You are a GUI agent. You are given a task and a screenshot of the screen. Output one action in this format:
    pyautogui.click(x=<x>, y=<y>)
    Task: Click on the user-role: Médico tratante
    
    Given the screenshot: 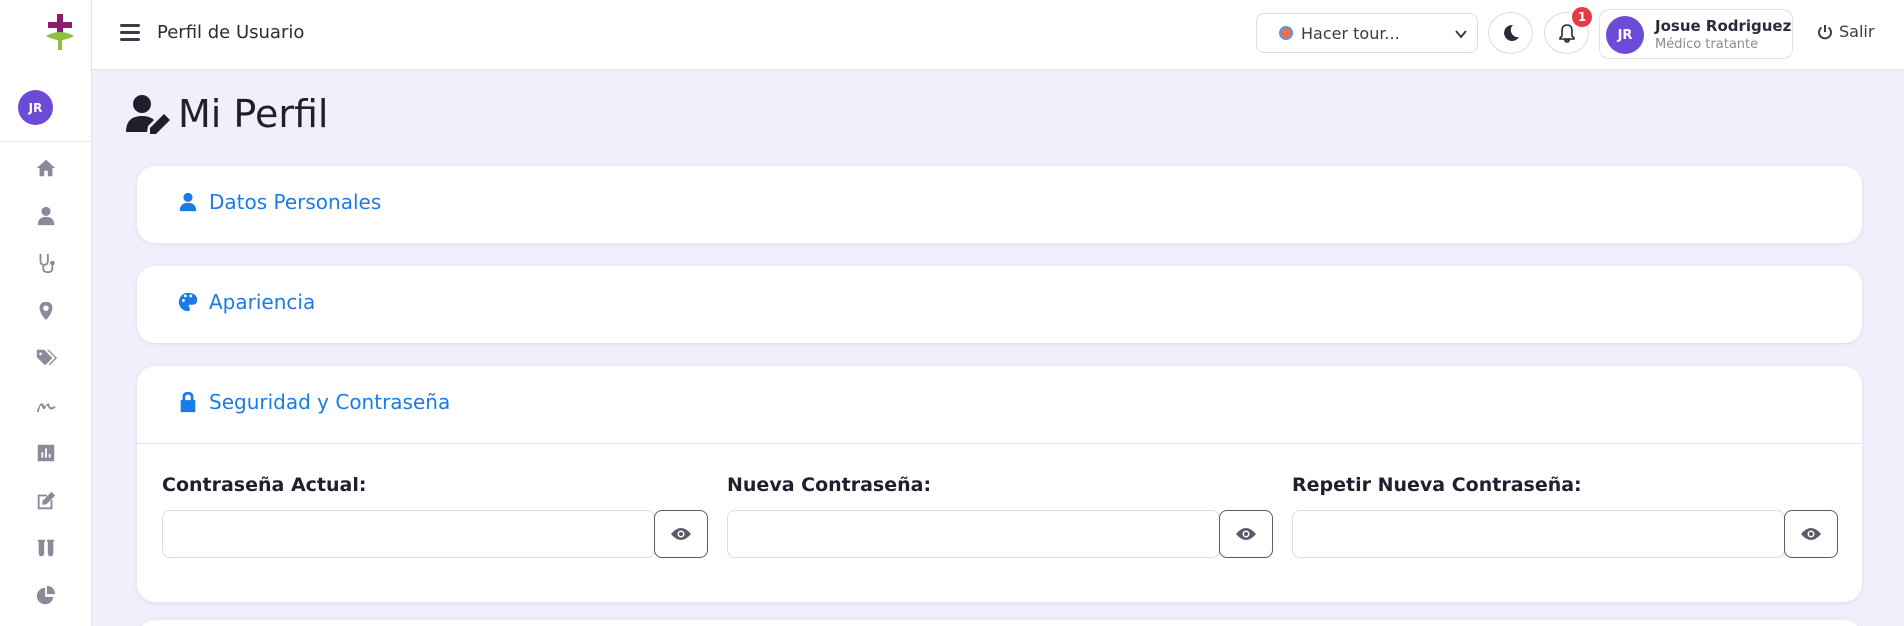 What is the action you would take?
    pyautogui.click(x=1707, y=44)
    